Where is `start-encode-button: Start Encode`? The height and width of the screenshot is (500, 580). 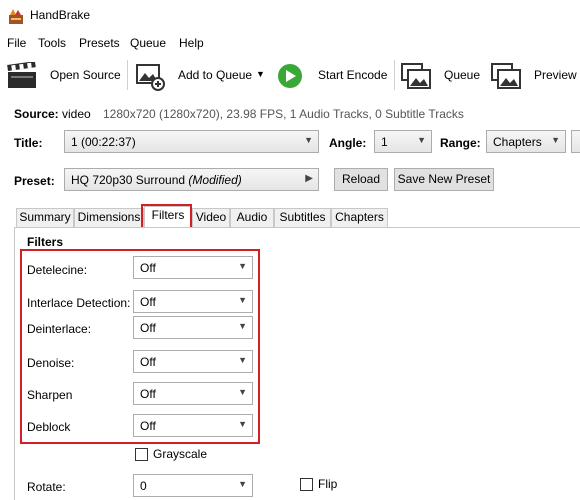
start-encode-button: Start Encode is located at coordinates (332, 76).